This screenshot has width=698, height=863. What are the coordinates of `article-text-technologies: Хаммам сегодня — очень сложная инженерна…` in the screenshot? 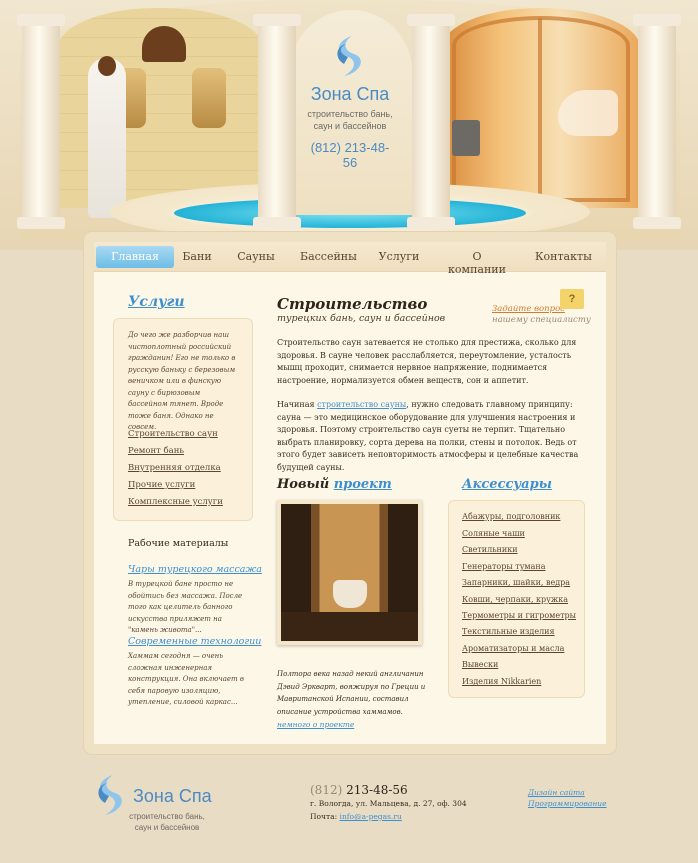 It's located at (186, 679).